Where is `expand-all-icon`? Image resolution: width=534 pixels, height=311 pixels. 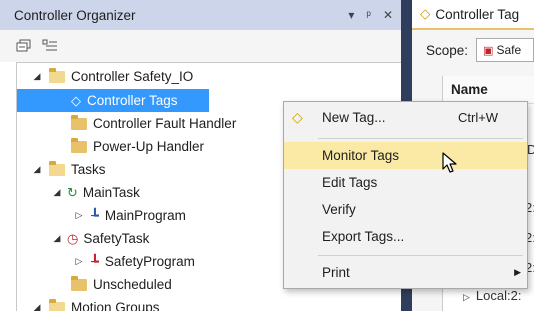
expand-all-icon is located at coordinates (50, 46).